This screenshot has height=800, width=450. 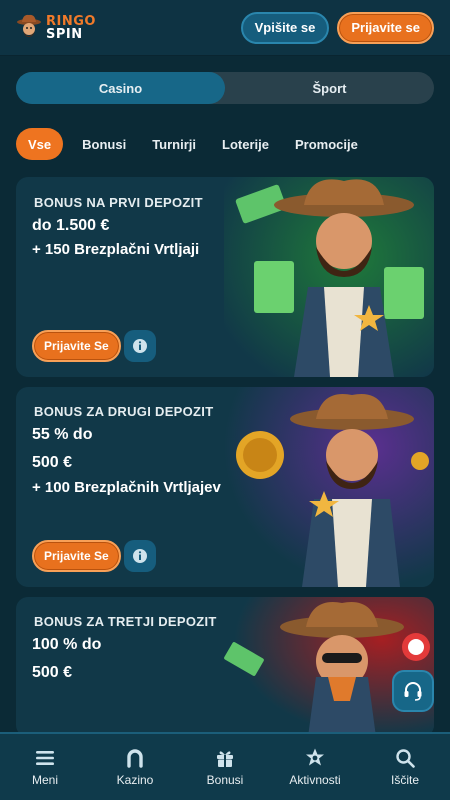 I want to click on tab-sport: Šport, so click(x=329, y=88).